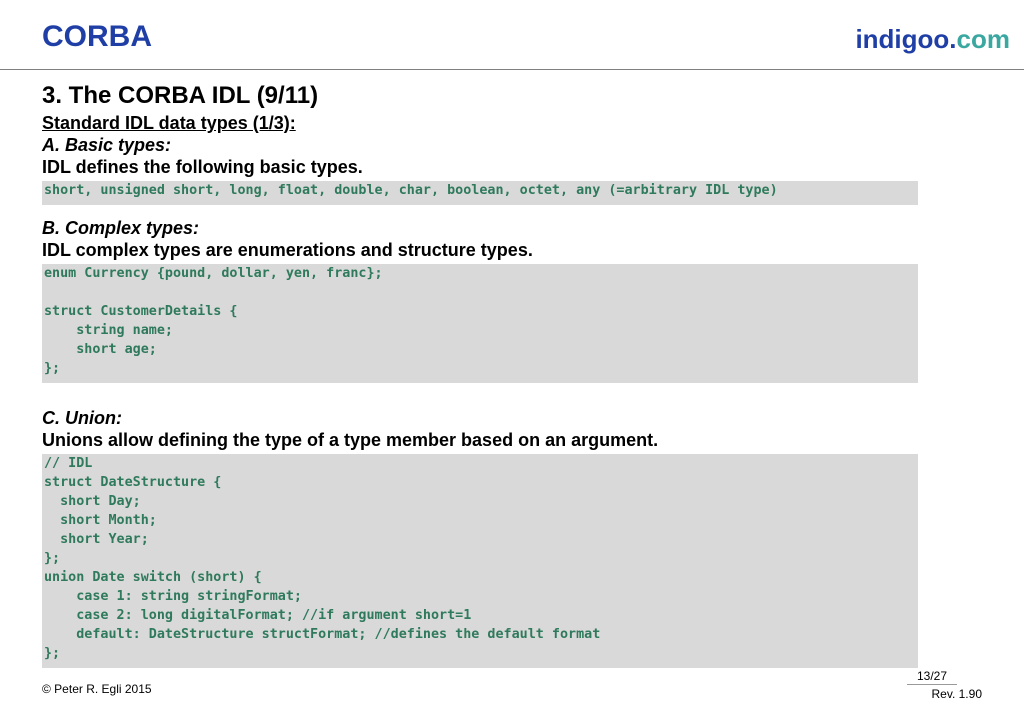 The height and width of the screenshot is (709, 1024). I want to click on code-line: union Date switch (short) {, so click(153, 577).